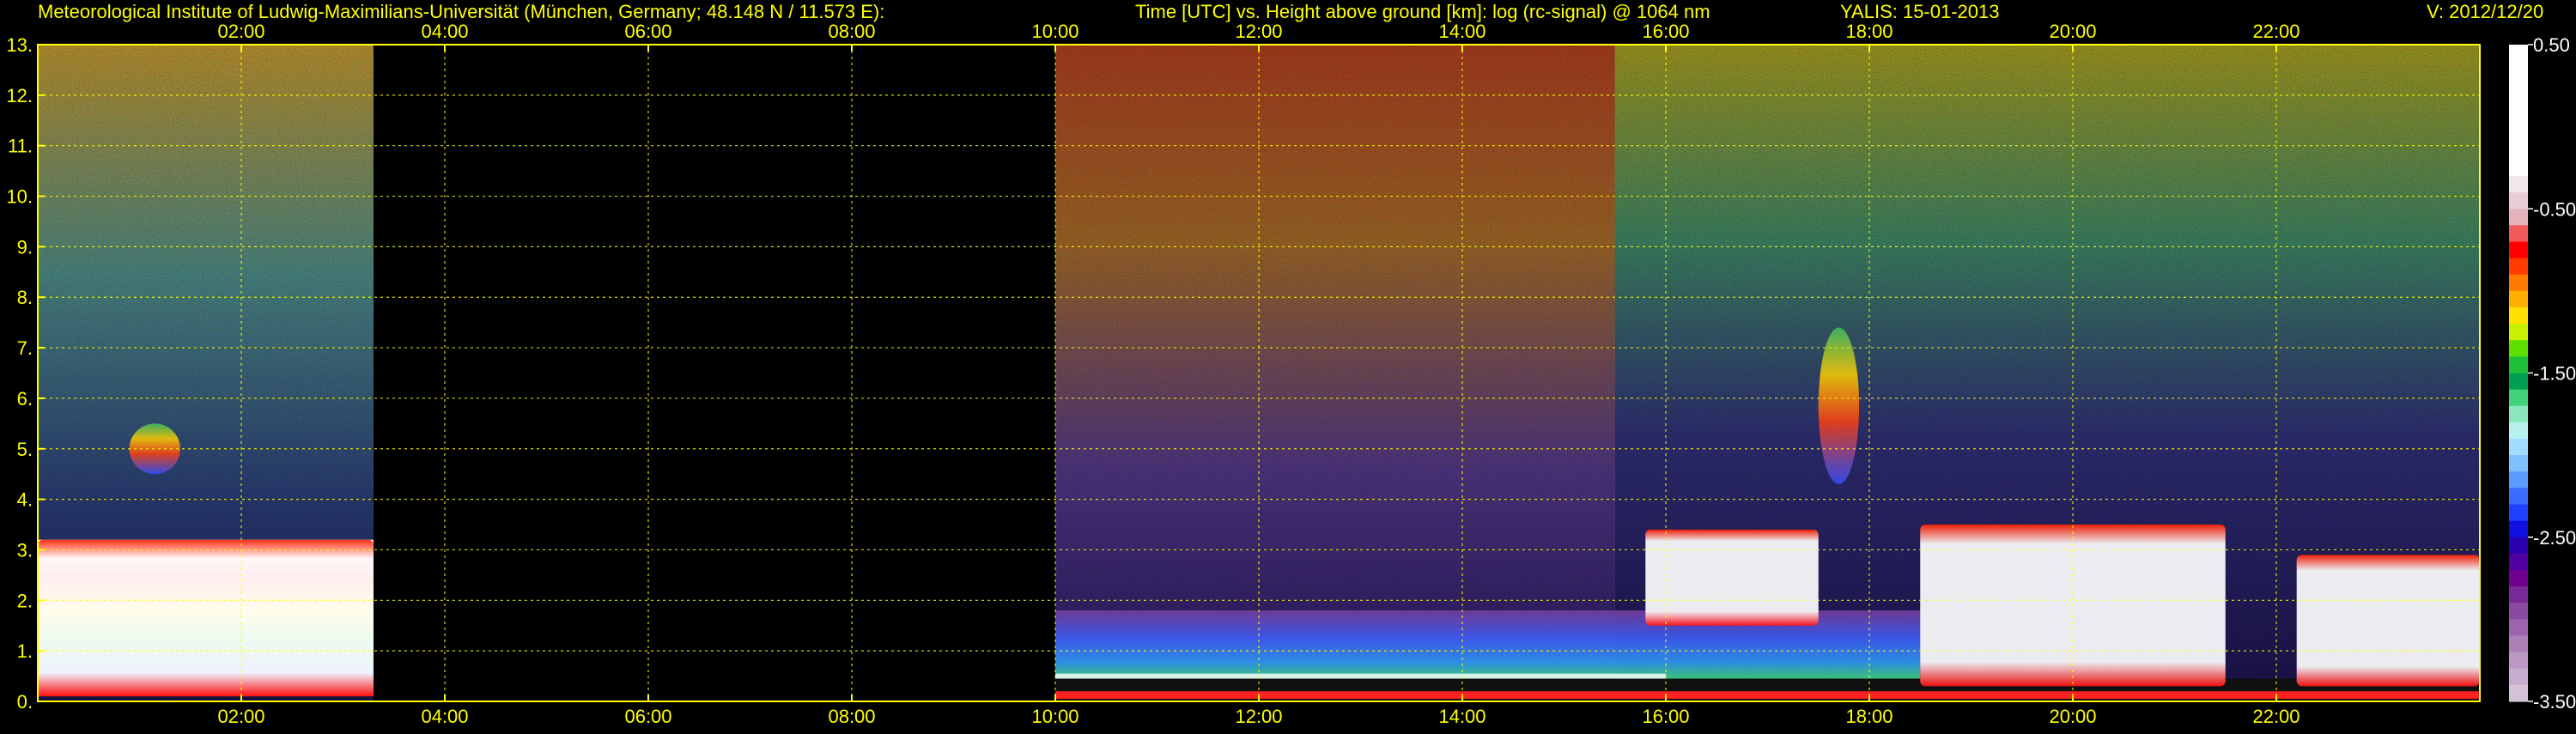 This screenshot has height=734, width=2576. What do you see at coordinates (25, 550) in the screenshot?
I see `y-tick-label: 3.` at bounding box center [25, 550].